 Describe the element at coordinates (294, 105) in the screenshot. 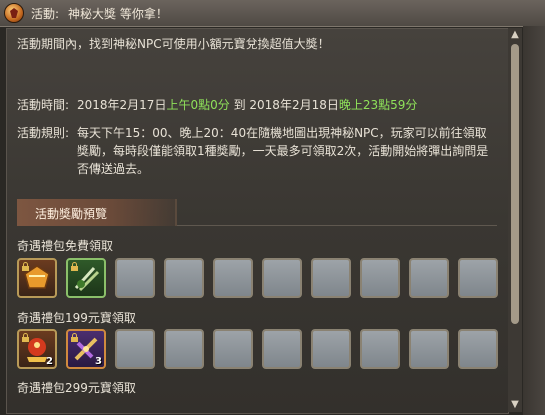

I see `end-date: 2018年2月18日` at that location.